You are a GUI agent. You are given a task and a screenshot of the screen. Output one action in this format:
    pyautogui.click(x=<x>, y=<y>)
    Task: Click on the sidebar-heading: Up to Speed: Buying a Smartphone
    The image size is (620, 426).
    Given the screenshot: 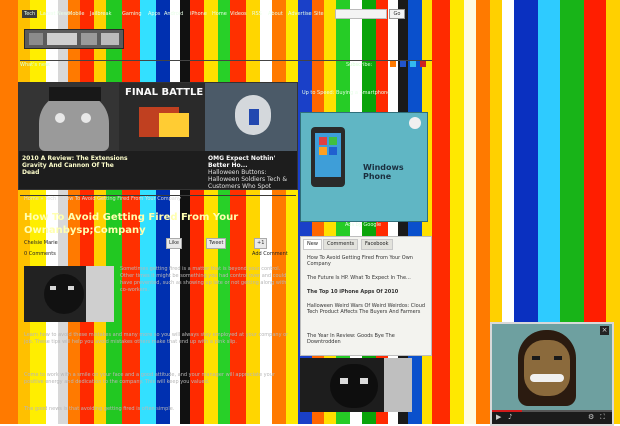 What is the action you would take?
    pyautogui.click(x=346, y=93)
    